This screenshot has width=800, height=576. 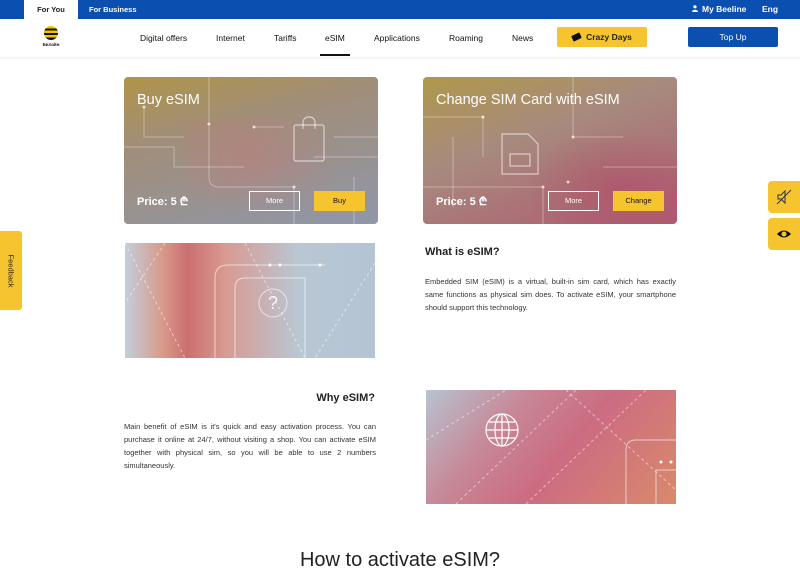 What do you see at coordinates (528, 100) in the screenshot?
I see `card-title: Change SIM Card with eSIM` at bounding box center [528, 100].